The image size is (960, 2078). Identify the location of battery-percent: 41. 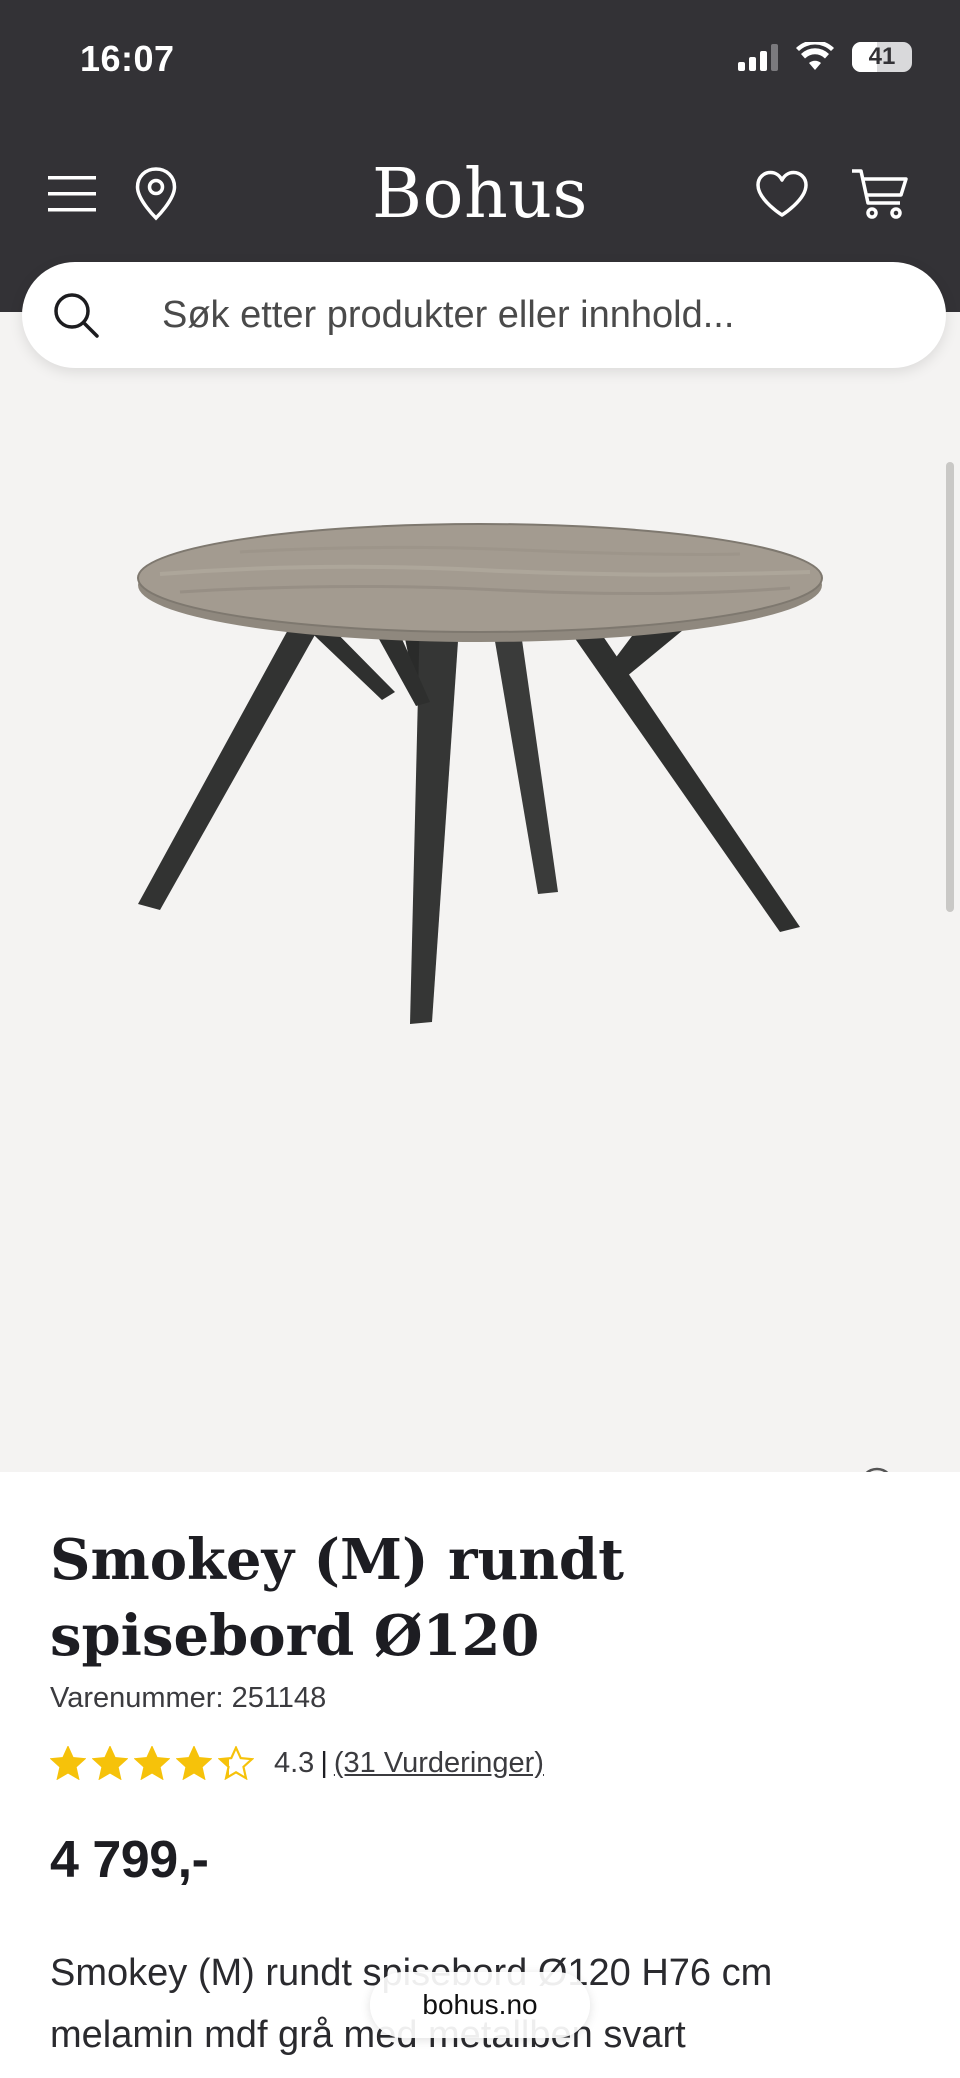
(882, 56).